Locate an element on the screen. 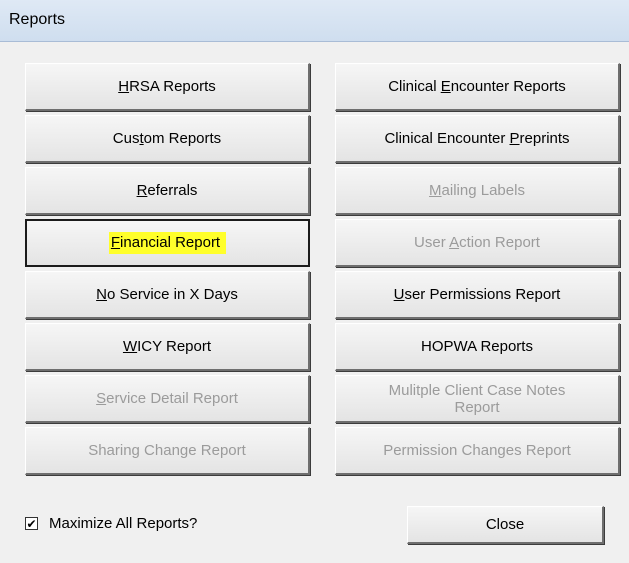 This screenshot has height=563, width=629. user-permissions-report-button: User Permissions Report is located at coordinates (477, 295).